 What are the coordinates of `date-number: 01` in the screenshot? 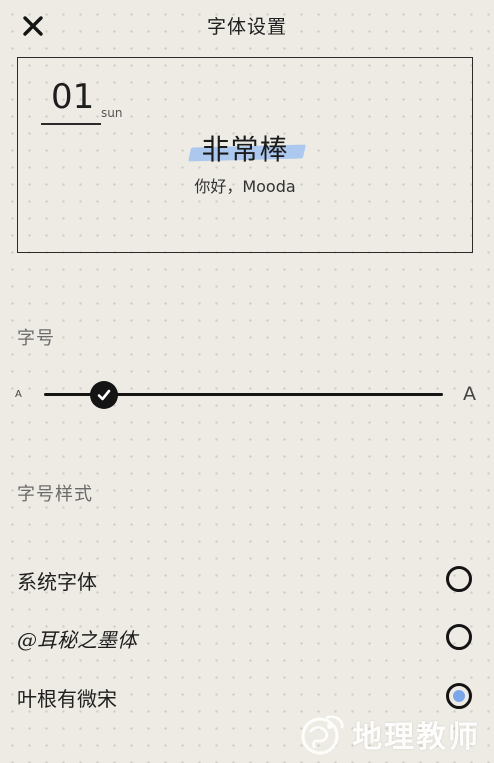 It's located at (73, 97).